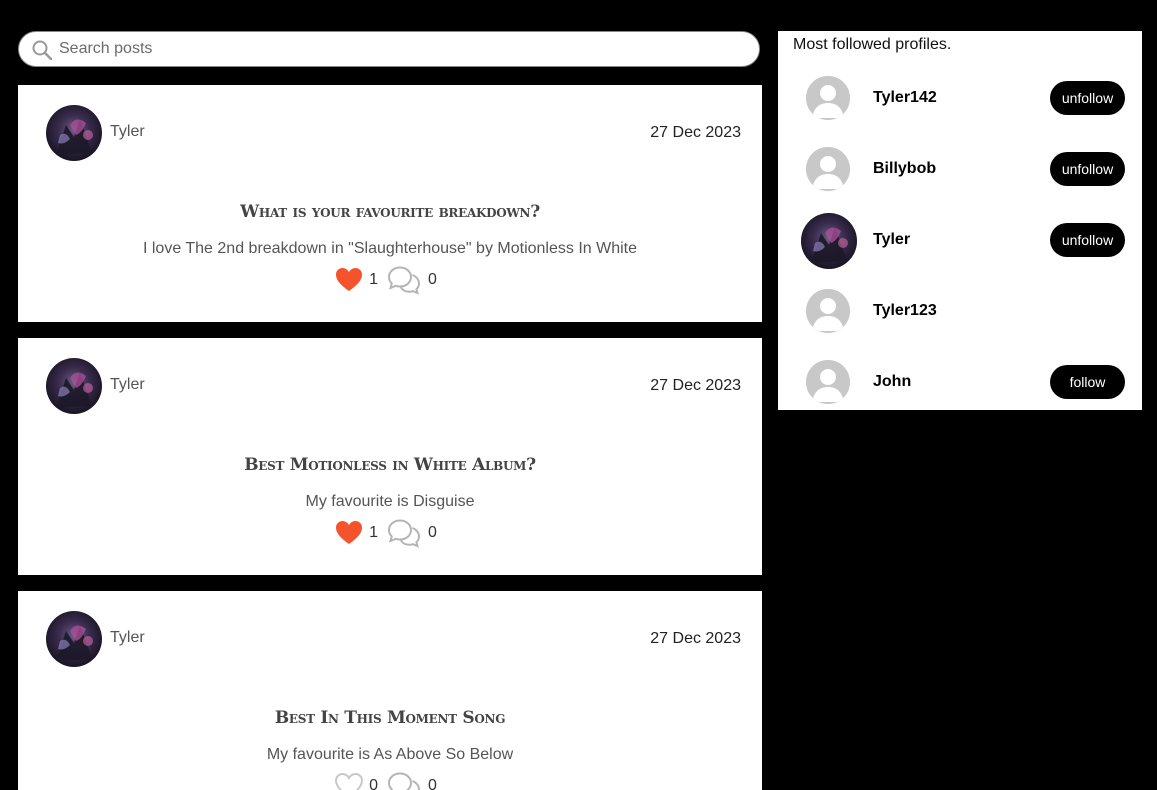 This screenshot has height=790, width=1157. Describe the element at coordinates (960, 99) in the screenshot. I see `profile-row: Tyler142 unfollow` at that location.